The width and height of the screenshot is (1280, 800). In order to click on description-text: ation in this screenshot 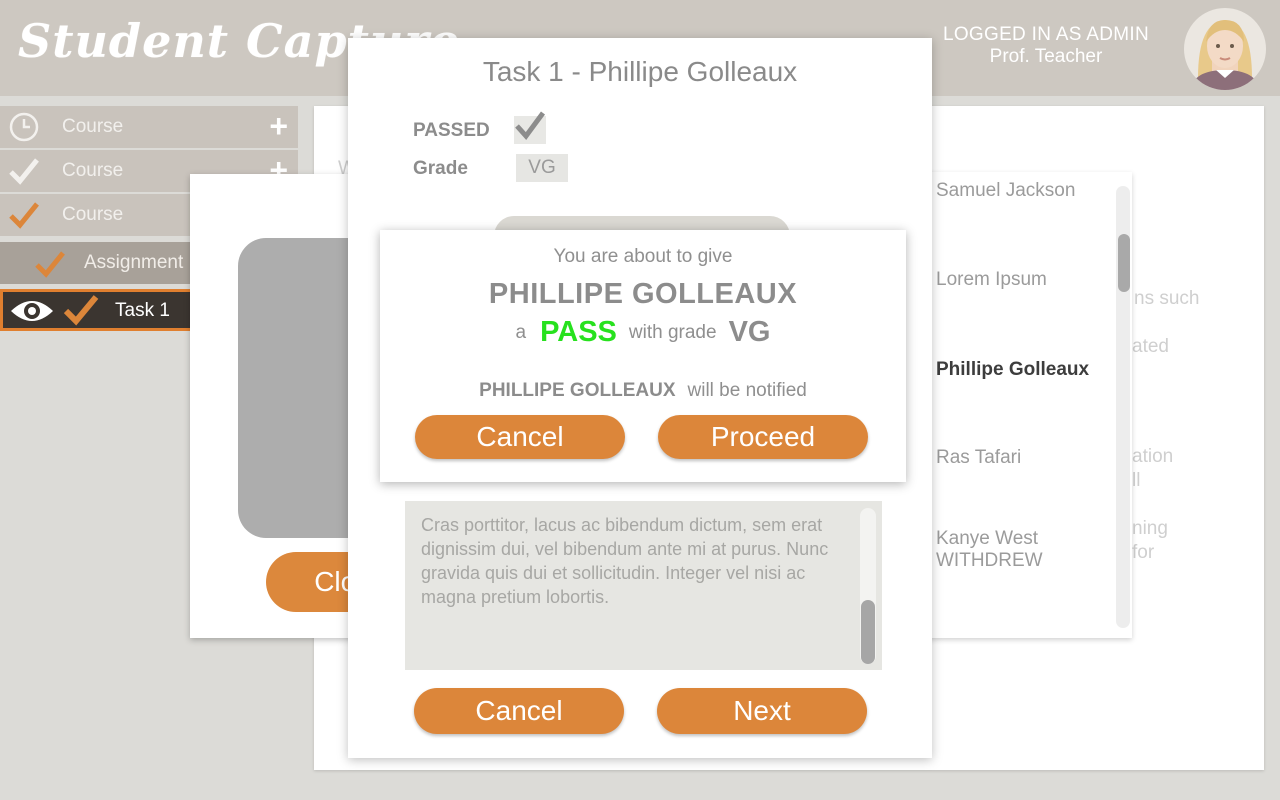, I will do `click(1153, 456)`.